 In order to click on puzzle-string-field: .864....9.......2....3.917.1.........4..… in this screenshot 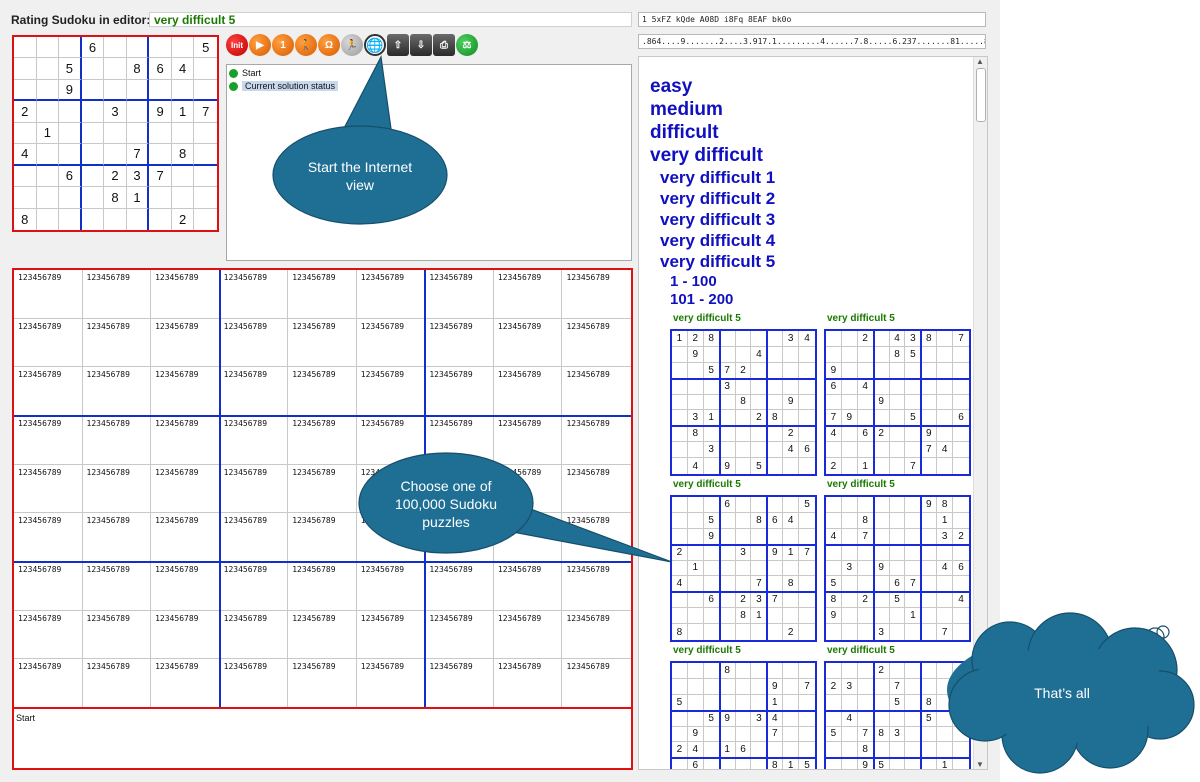, I will do `click(812, 41)`.